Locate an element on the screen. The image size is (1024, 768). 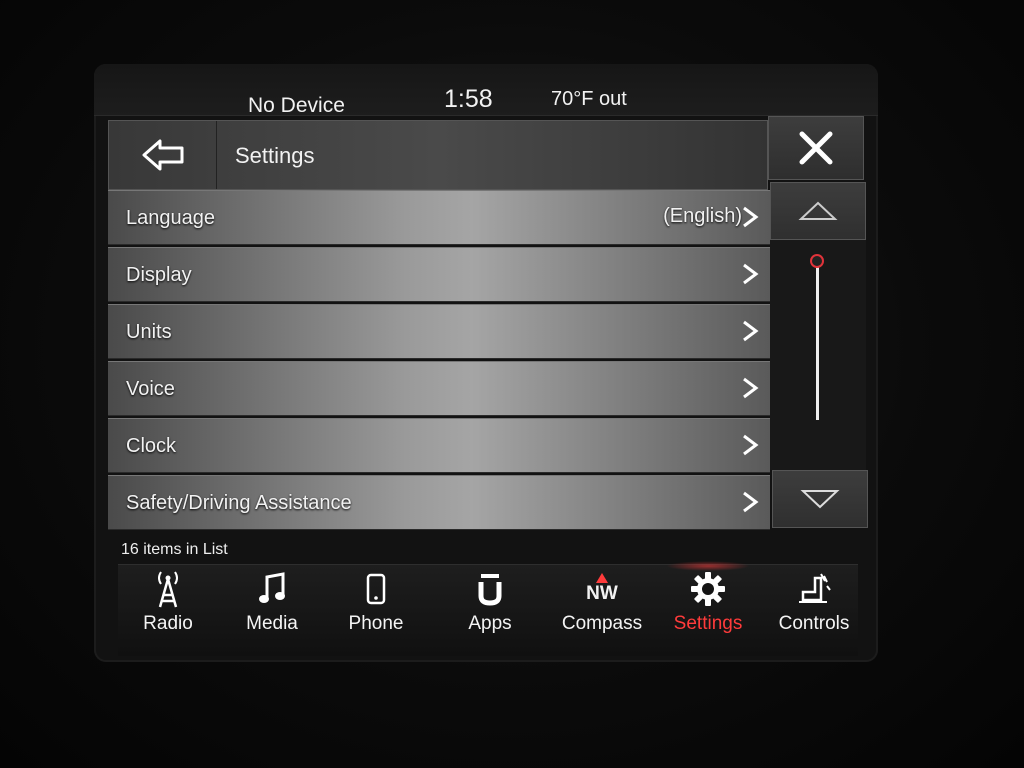
outside-temperature: 70°F out is located at coordinates (589, 99).